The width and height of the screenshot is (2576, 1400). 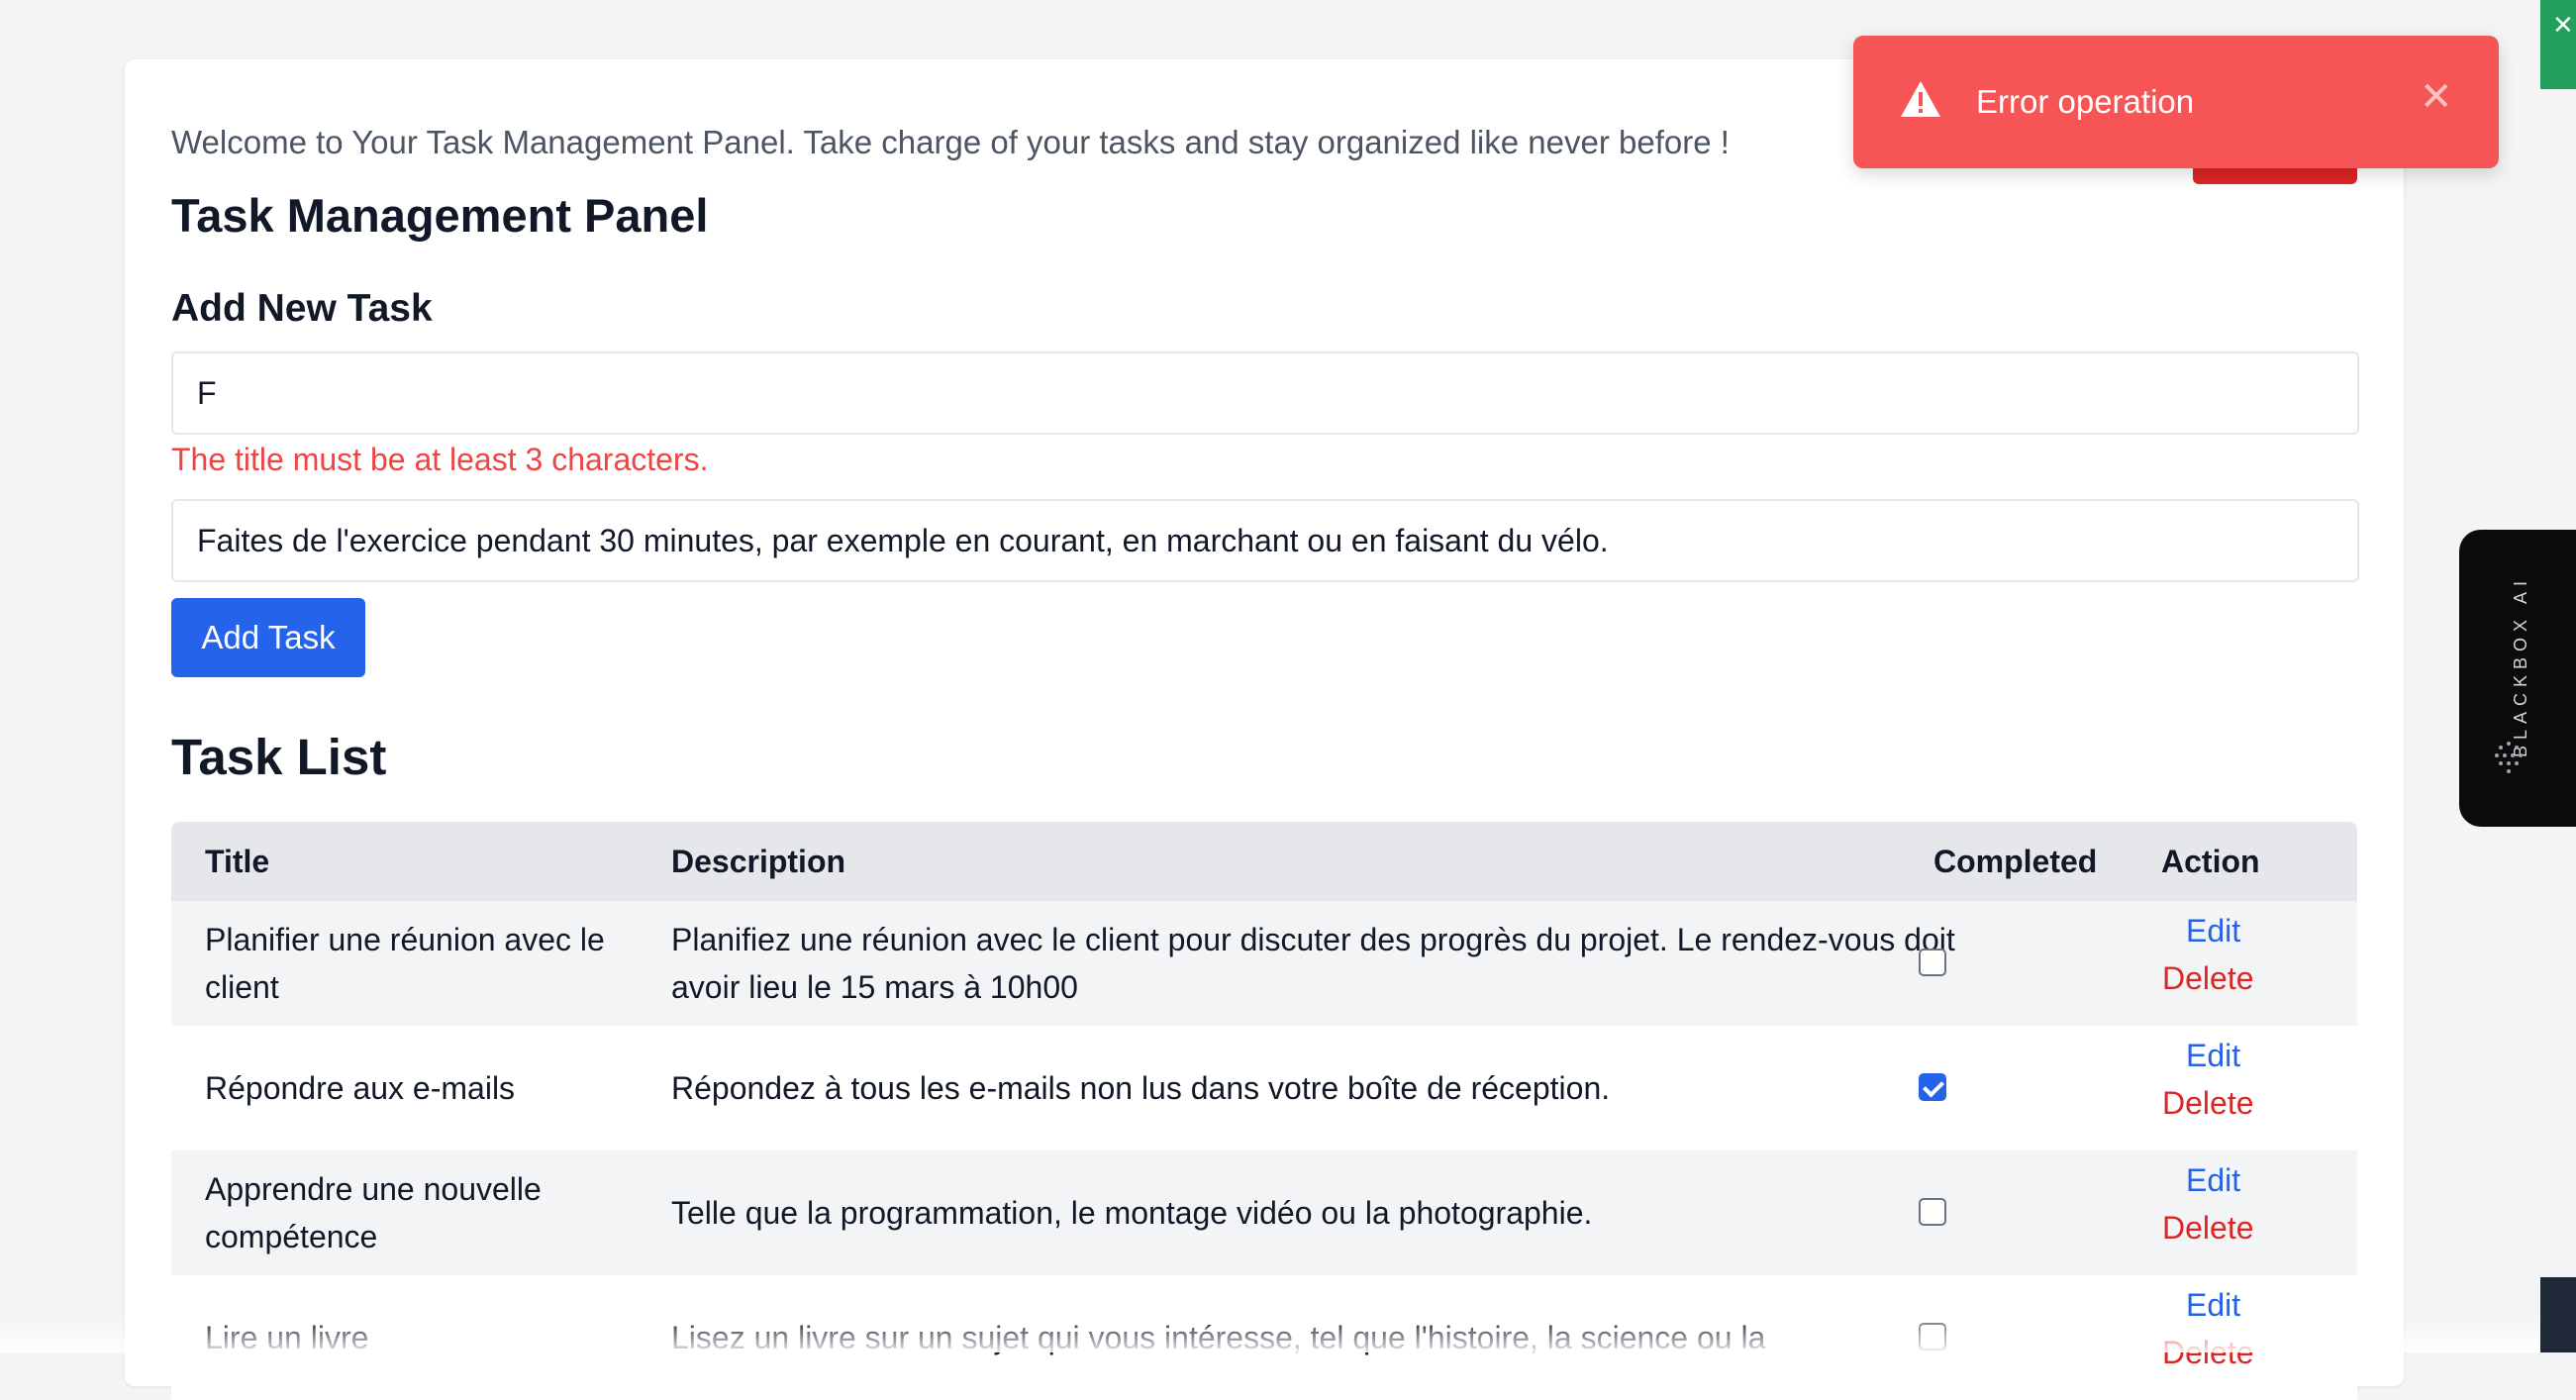 What do you see at coordinates (1288, 1334) in the screenshot?
I see `bottom-fade` at bounding box center [1288, 1334].